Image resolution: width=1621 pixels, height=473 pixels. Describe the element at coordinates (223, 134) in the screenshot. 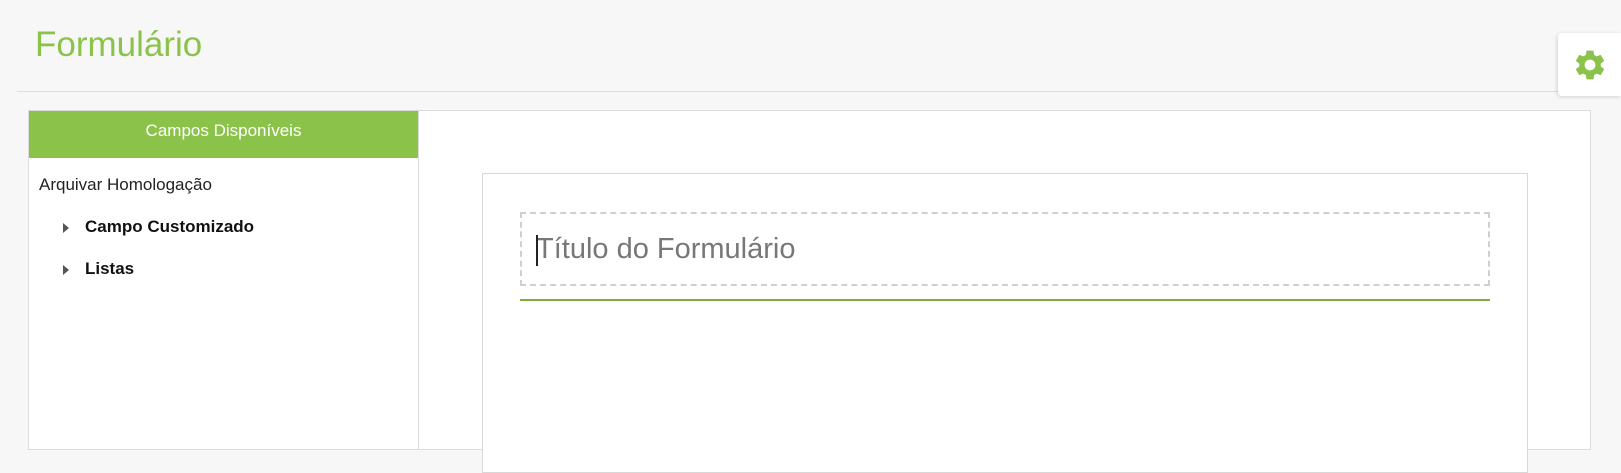

I see `sidebar-header: Campos Disponíveis` at that location.